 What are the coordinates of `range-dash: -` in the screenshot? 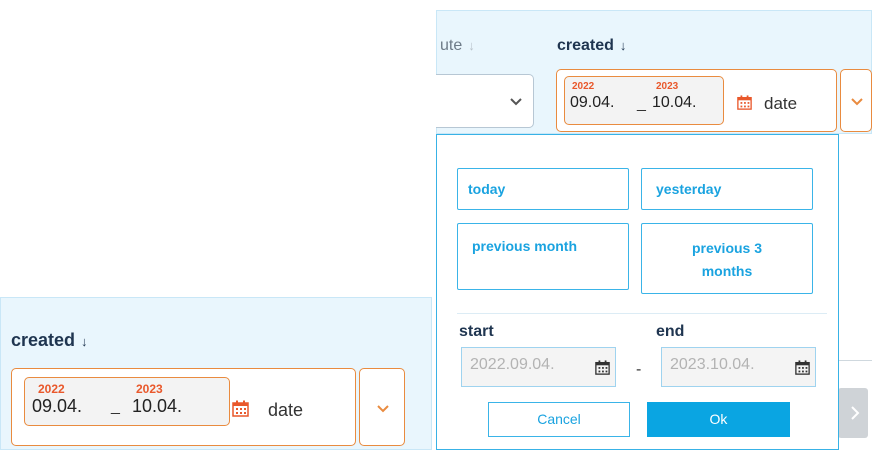 It's located at (639, 369).